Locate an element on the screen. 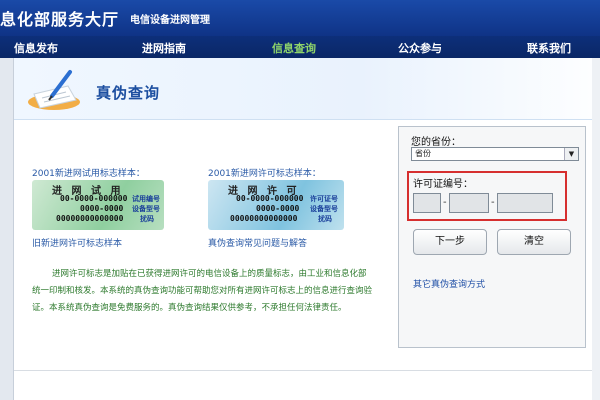  license-card-line2: 0000-0000 is located at coordinates (278, 208).